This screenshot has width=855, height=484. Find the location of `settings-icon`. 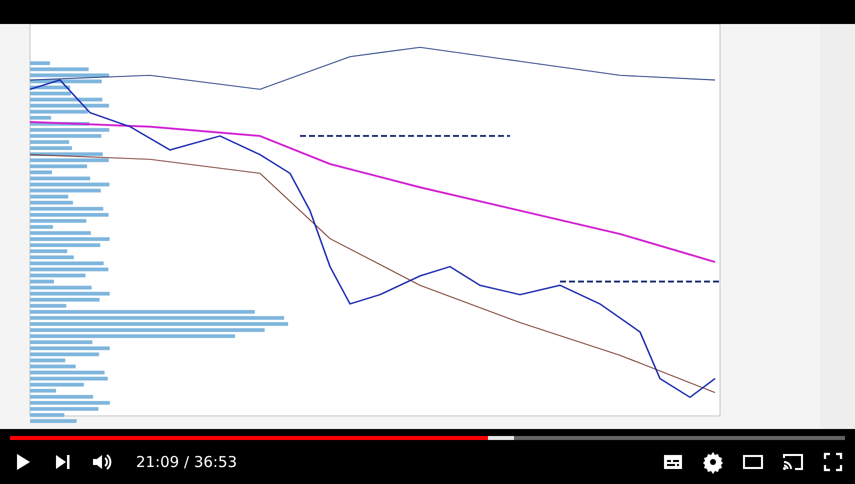

settings-icon is located at coordinates (713, 462).